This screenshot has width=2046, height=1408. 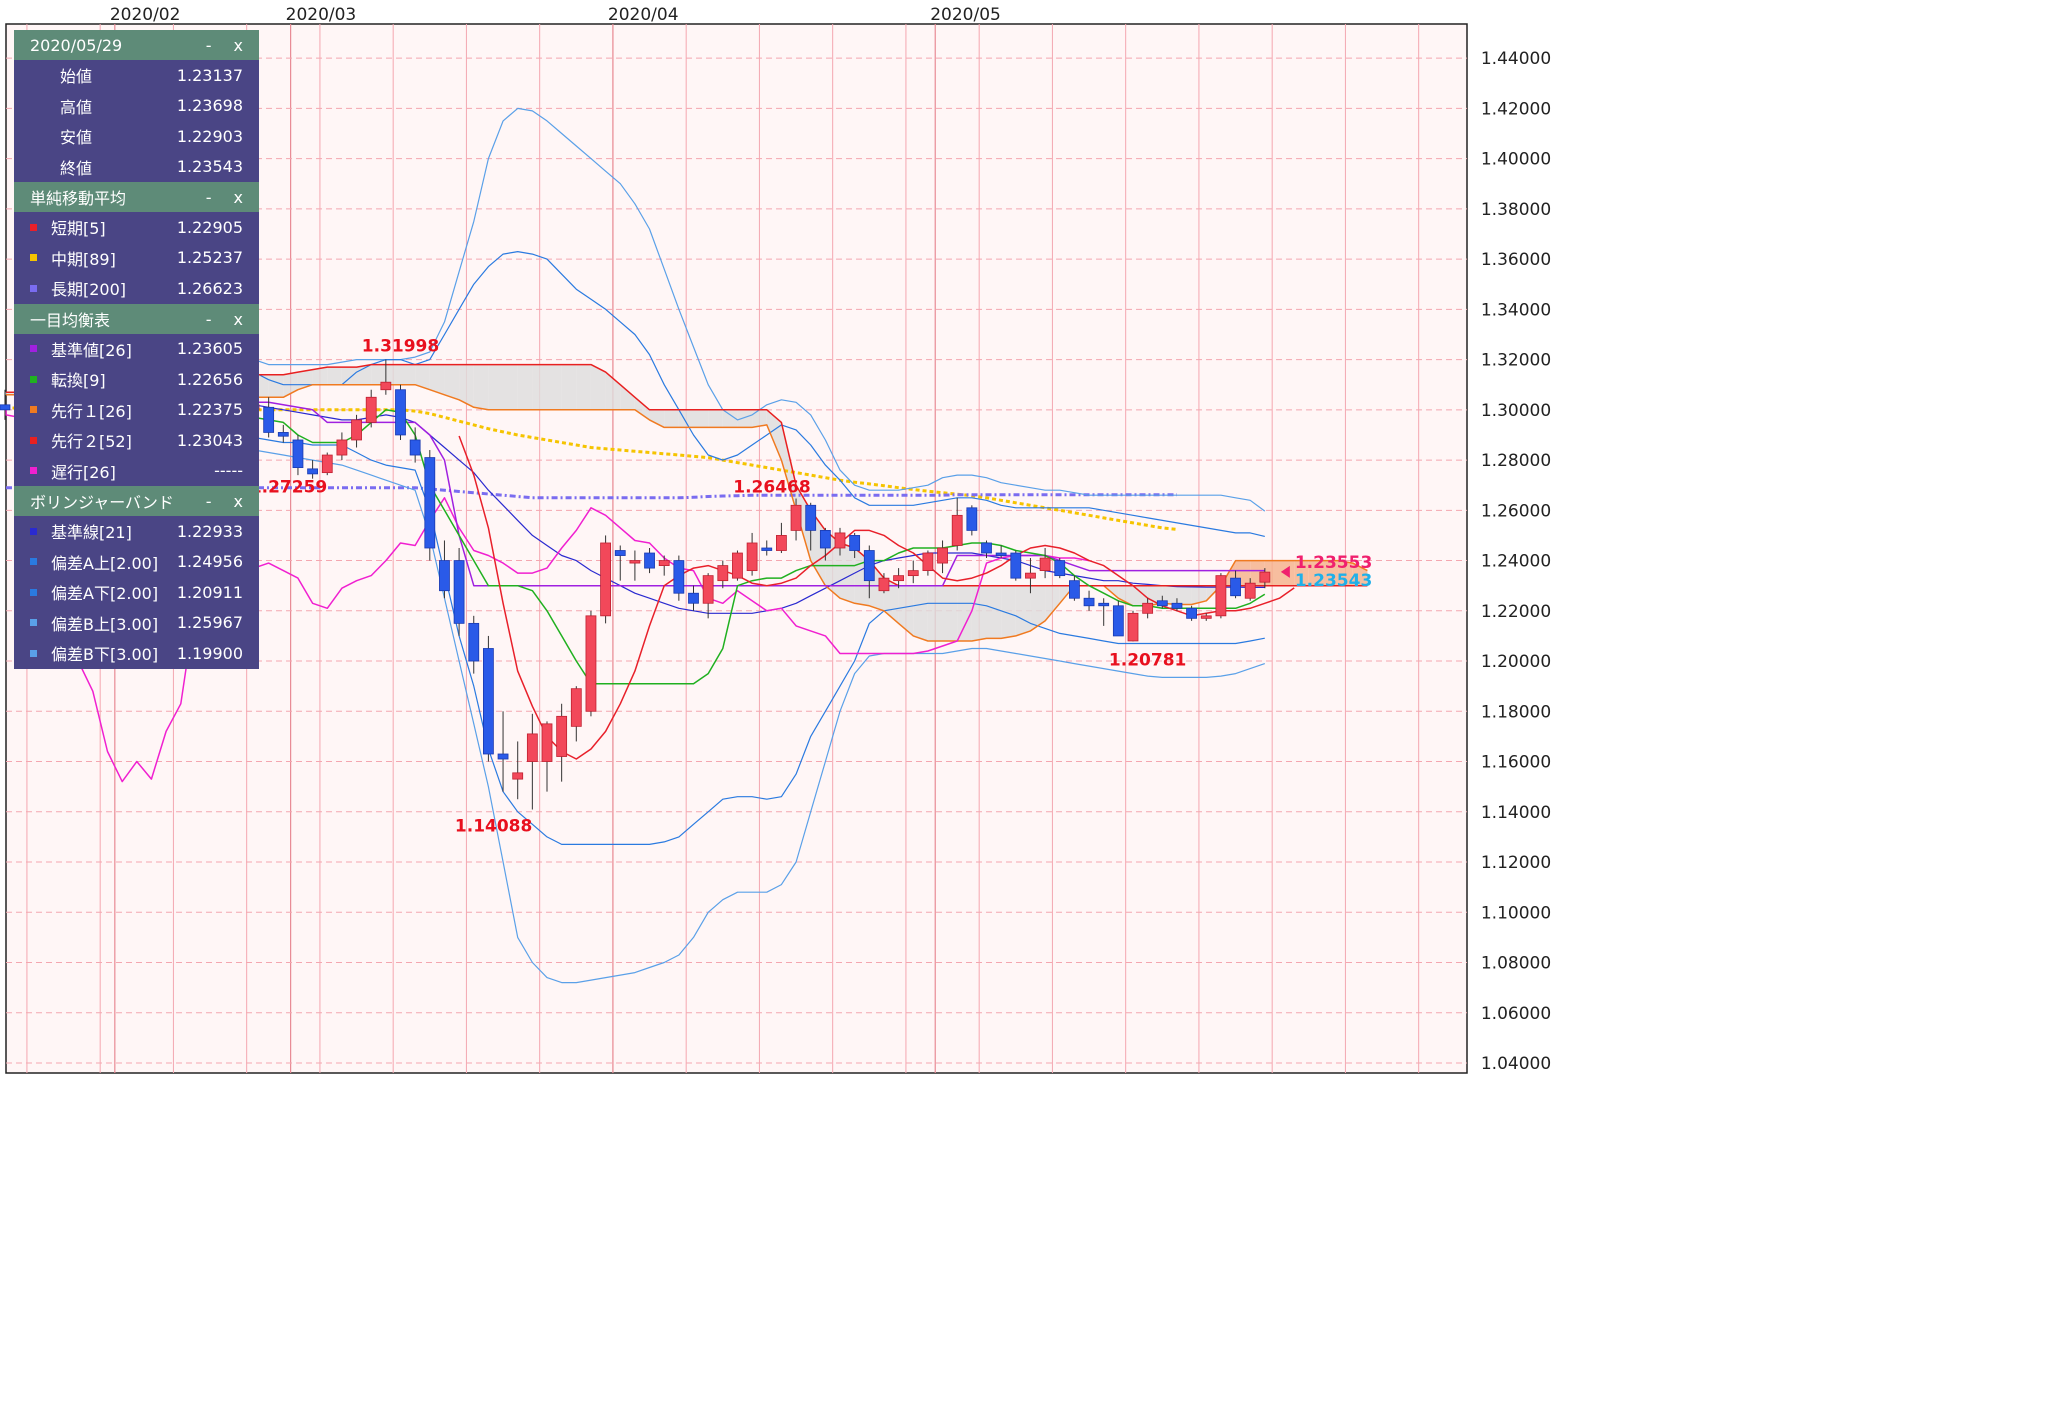 What do you see at coordinates (209, 167) in the screenshot?
I see `ohlc-value: 1.23543` at bounding box center [209, 167].